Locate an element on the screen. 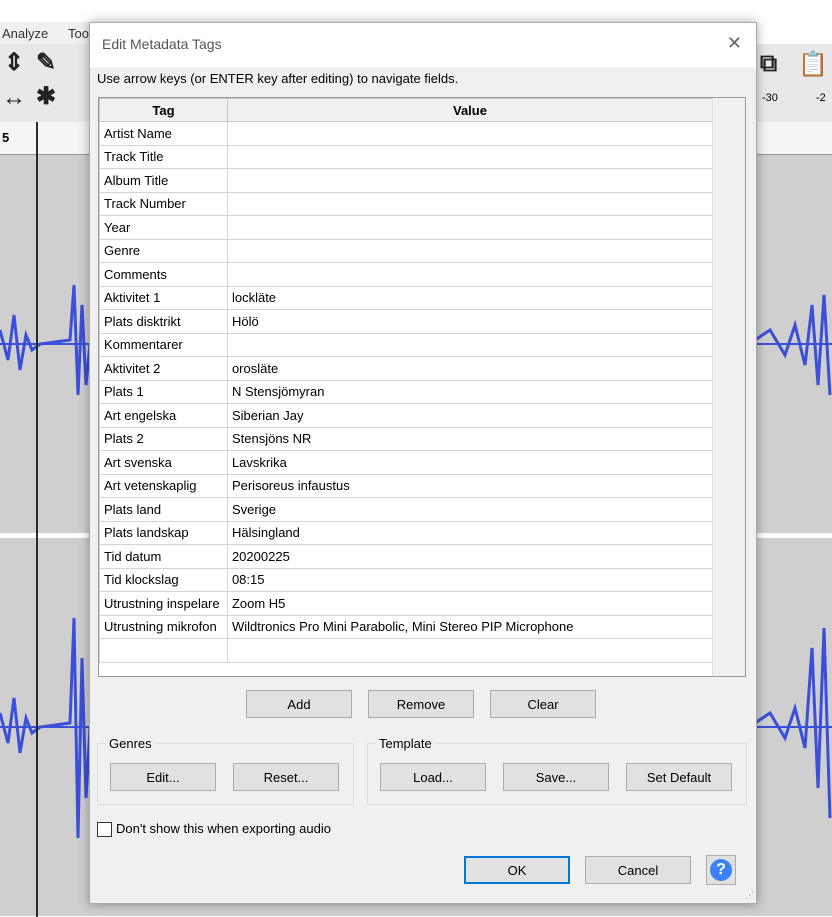 This screenshot has width=832, height=917. tag-cell: Plats disktrikt is located at coordinates (163, 321).